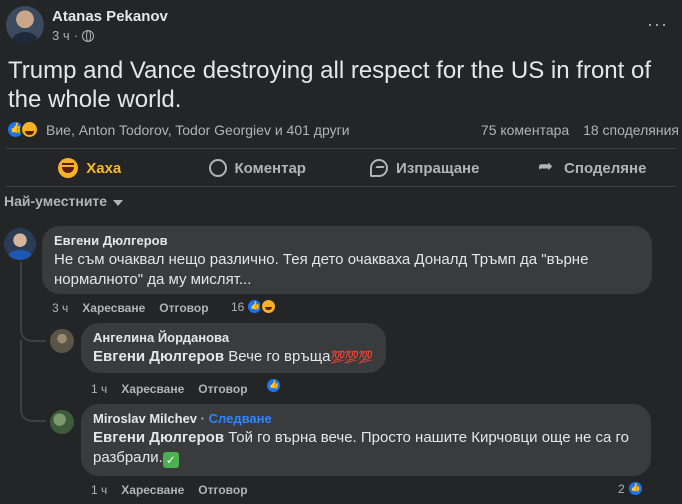 The width and height of the screenshot is (682, 504). What do you see at coordinates (631, 130) in the screenshot?
I see `shares-count: 18 споделяния` at bounding box center [631, 130].